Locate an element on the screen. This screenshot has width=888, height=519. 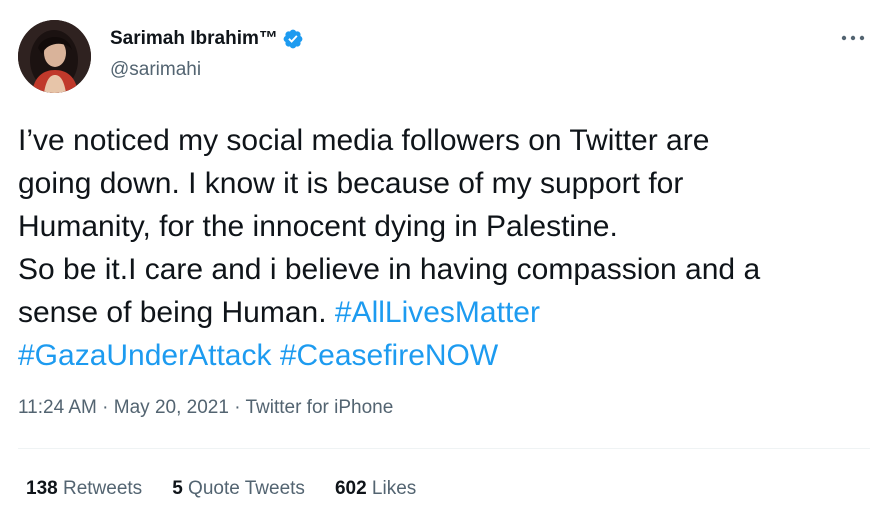
hashtag-link: #AllLivesMatter is located at coordinates (437, 312).